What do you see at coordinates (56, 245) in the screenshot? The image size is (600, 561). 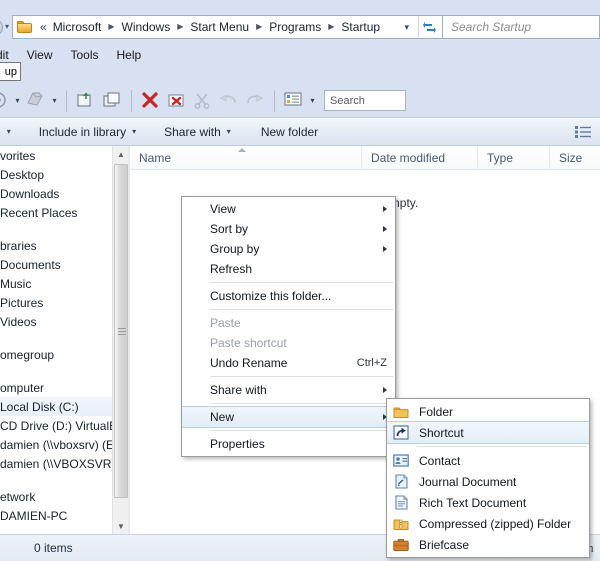 I see `nav-group-libraries: braries` at bounding box center [56, 245].